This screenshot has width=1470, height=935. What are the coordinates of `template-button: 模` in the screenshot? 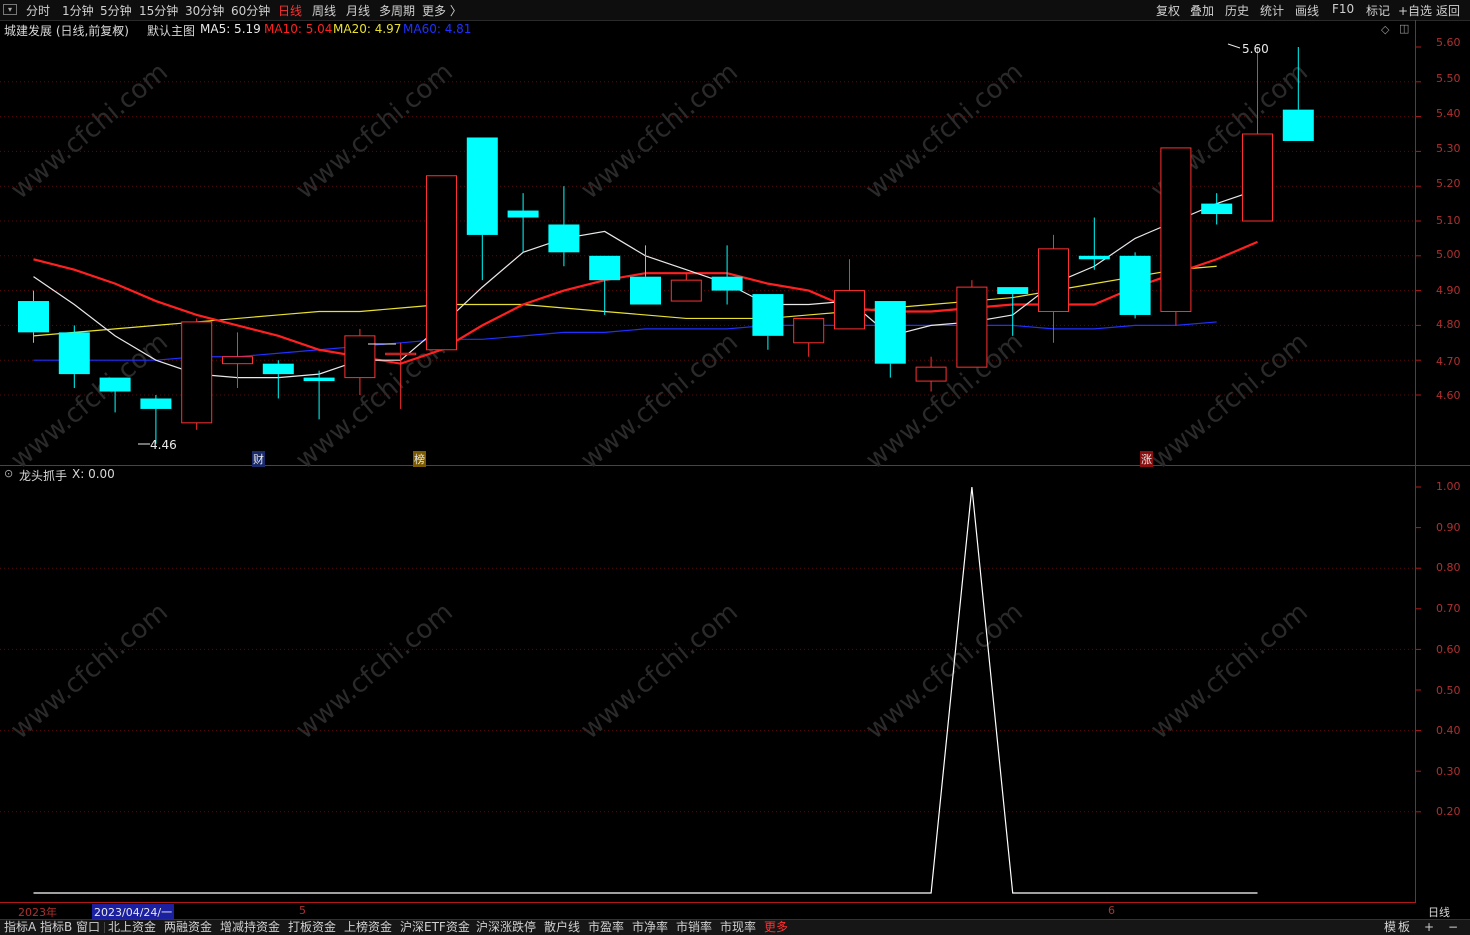 It's located at (1390, 927).